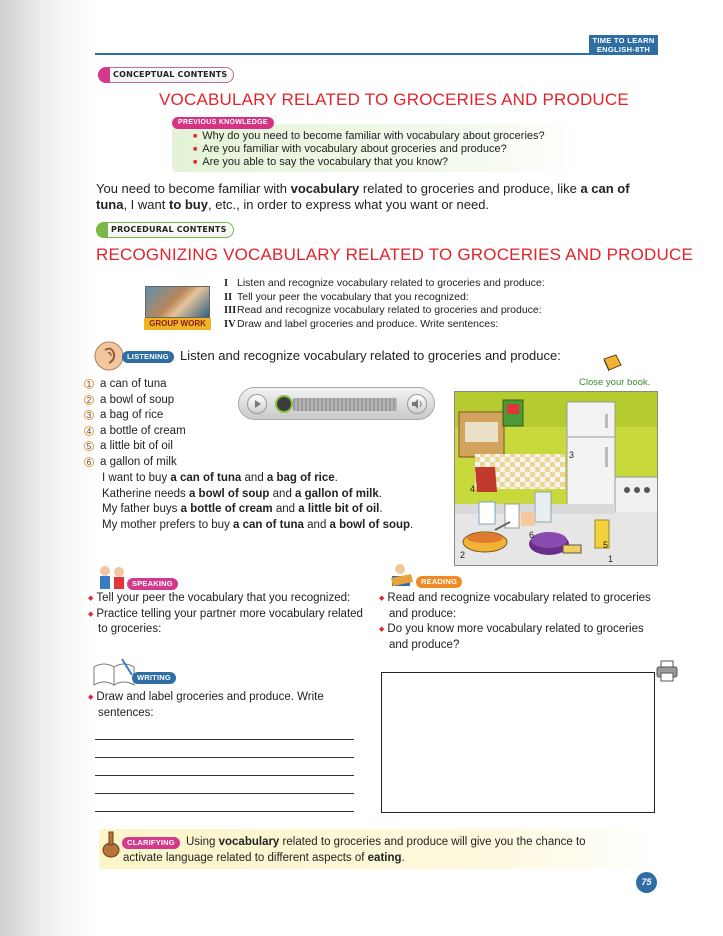 The width and height of the screenshot is (723, 936). Describe the element at coordinates (223, 123) in the screenshot. I see `previous-knowledge-label: PREVIOUS KNOWLEDGE` at that location.